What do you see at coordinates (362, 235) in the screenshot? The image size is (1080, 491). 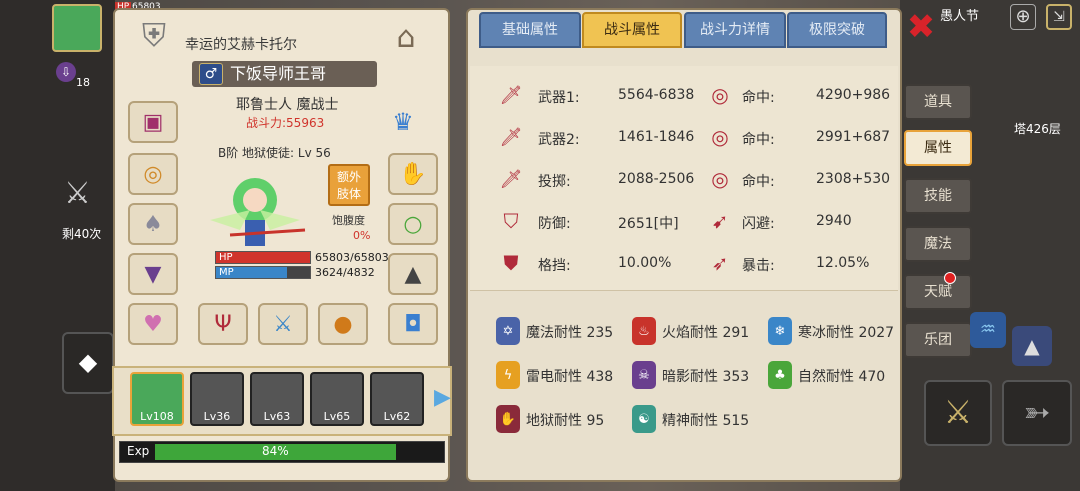 I see `hunger-value: 0%` at bounding box center [362, 235].